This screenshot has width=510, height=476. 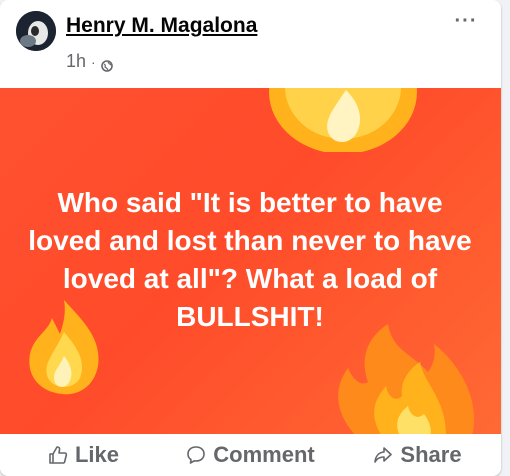 What do you see at coordinates (106, 64) in the screenshot?
I see `globe-icon` at bounding box center [106, 64].